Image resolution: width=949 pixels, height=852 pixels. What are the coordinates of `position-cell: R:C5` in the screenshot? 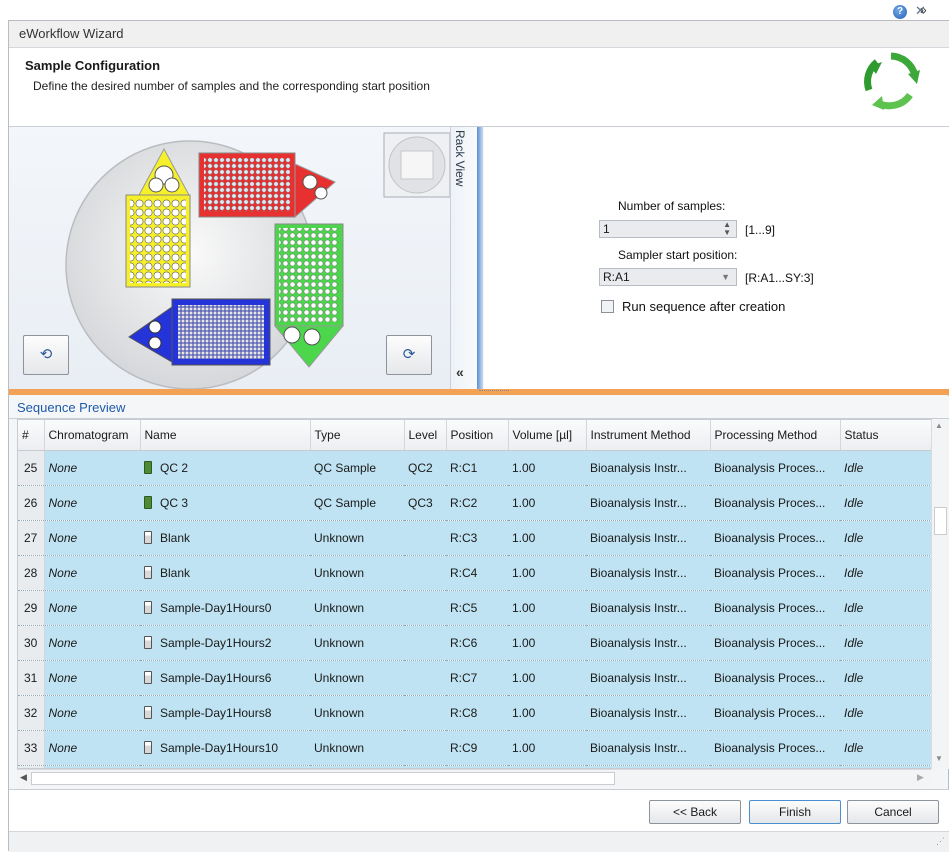 It's located at (477, 608).